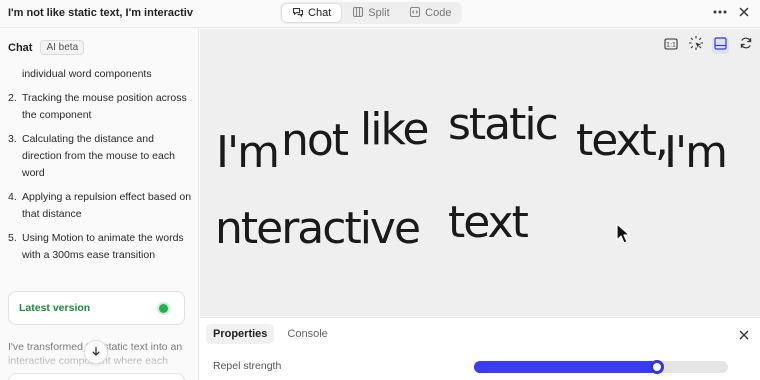 This screenshot has height=380, width=760. Describe the element at coordinates (96, 376) in the screenshot. I see `chat-input-box` at that location.